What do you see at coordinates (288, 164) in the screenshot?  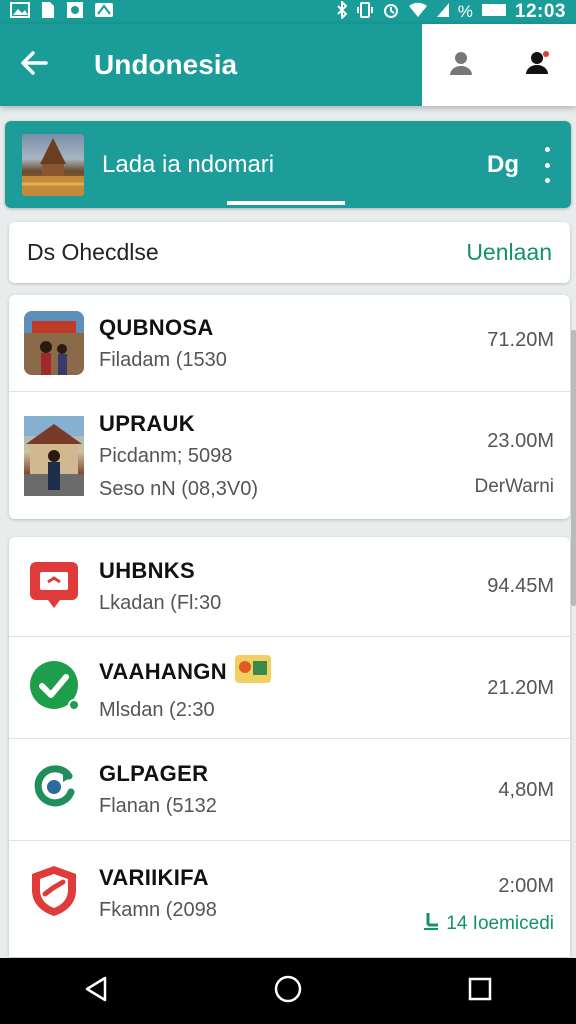 I see `banner-card: Lada ia ndomari Dg` at bounding box center [288, 164].